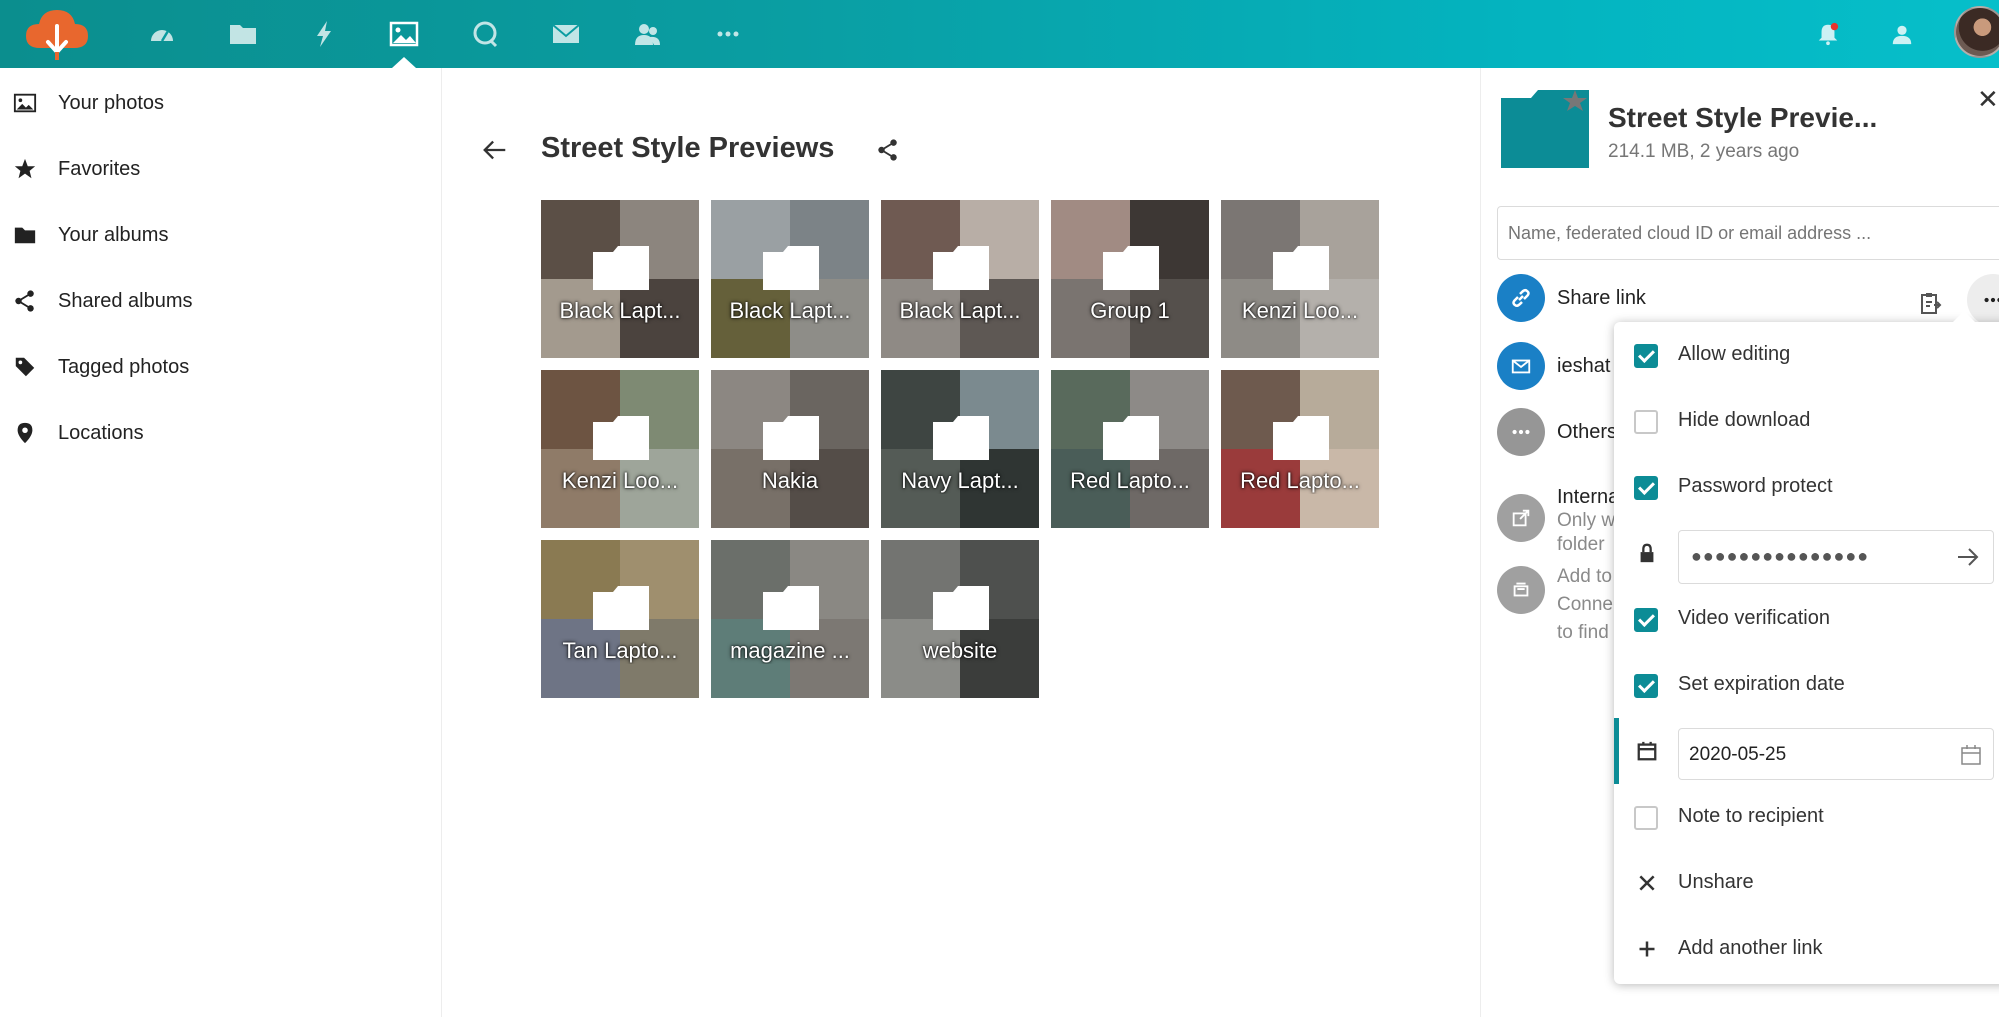  What do you see at coordinates (1585, 604) in the screenshot?
I see `add-to-project-line: Conne` at bounding box center [1585, 604].